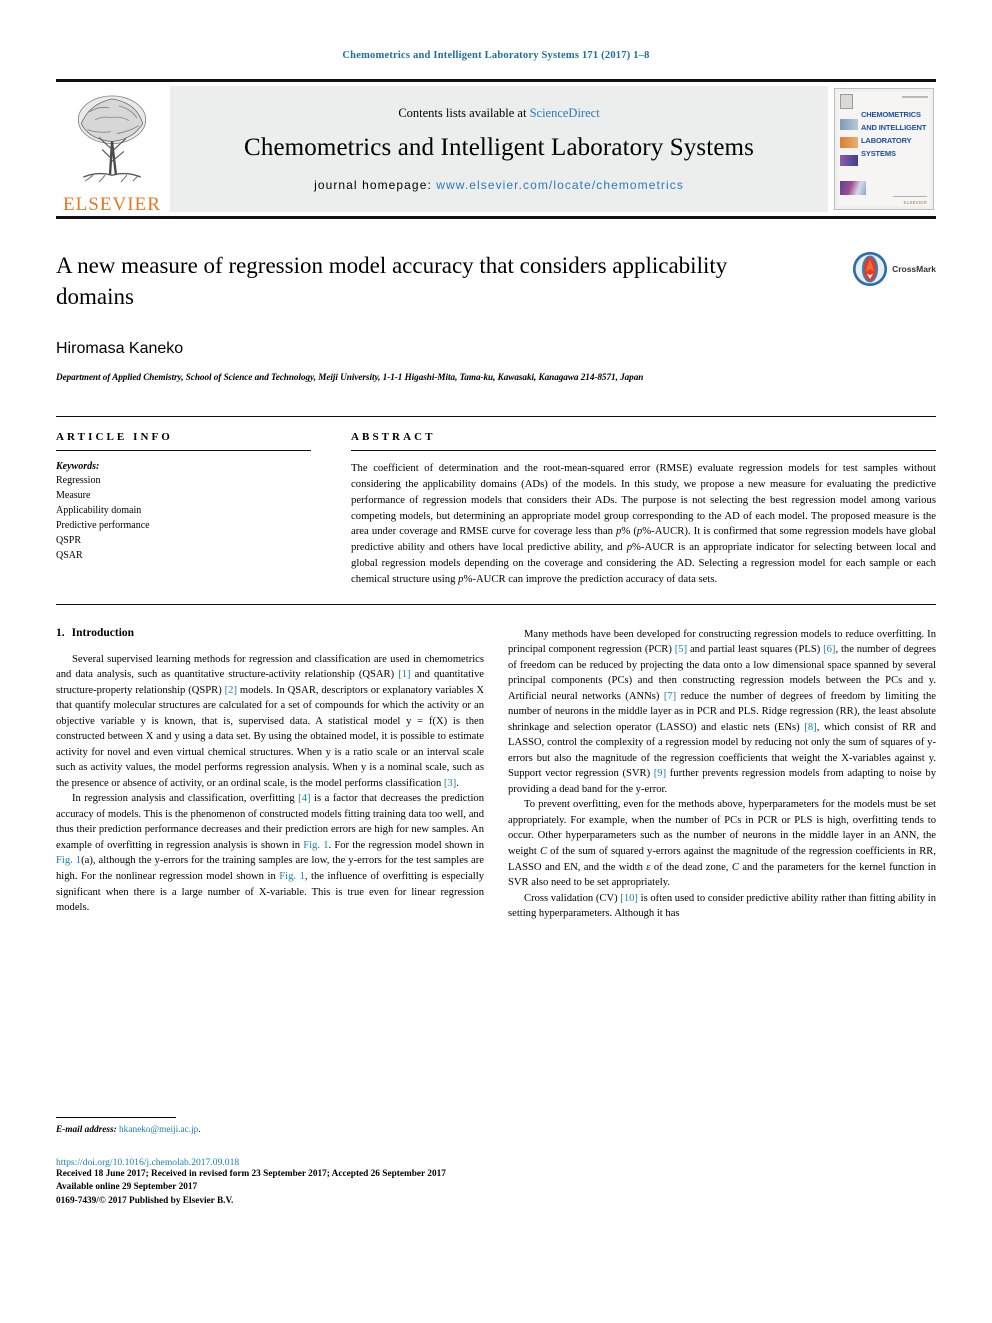 Image resolution: width=992 pixels, height=1323 pixels. Describe the element at coordinates (127, 1187) in the screenshot. I see `available-online: Available online 29 September 2017` at that location.